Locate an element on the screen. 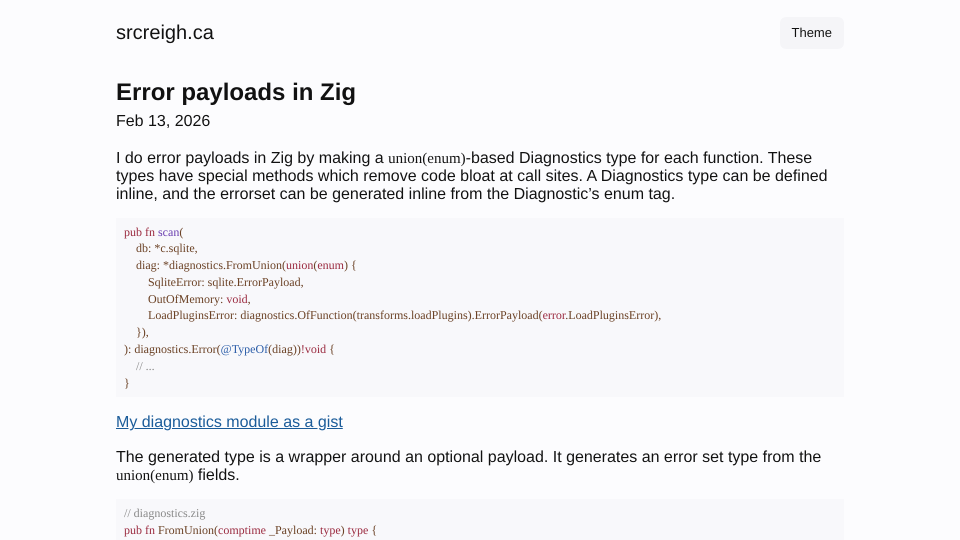 The image size is (960, 540). theme-button: Theme is located at coordinates (812, 32).